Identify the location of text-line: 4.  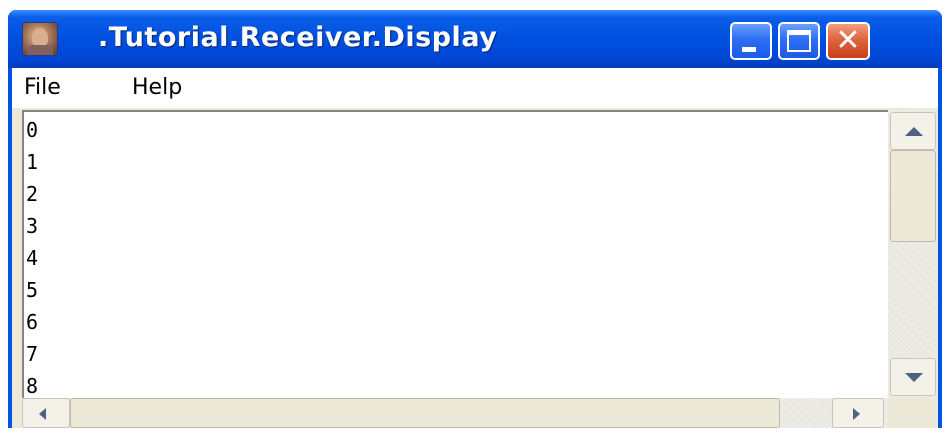
(32, 258).